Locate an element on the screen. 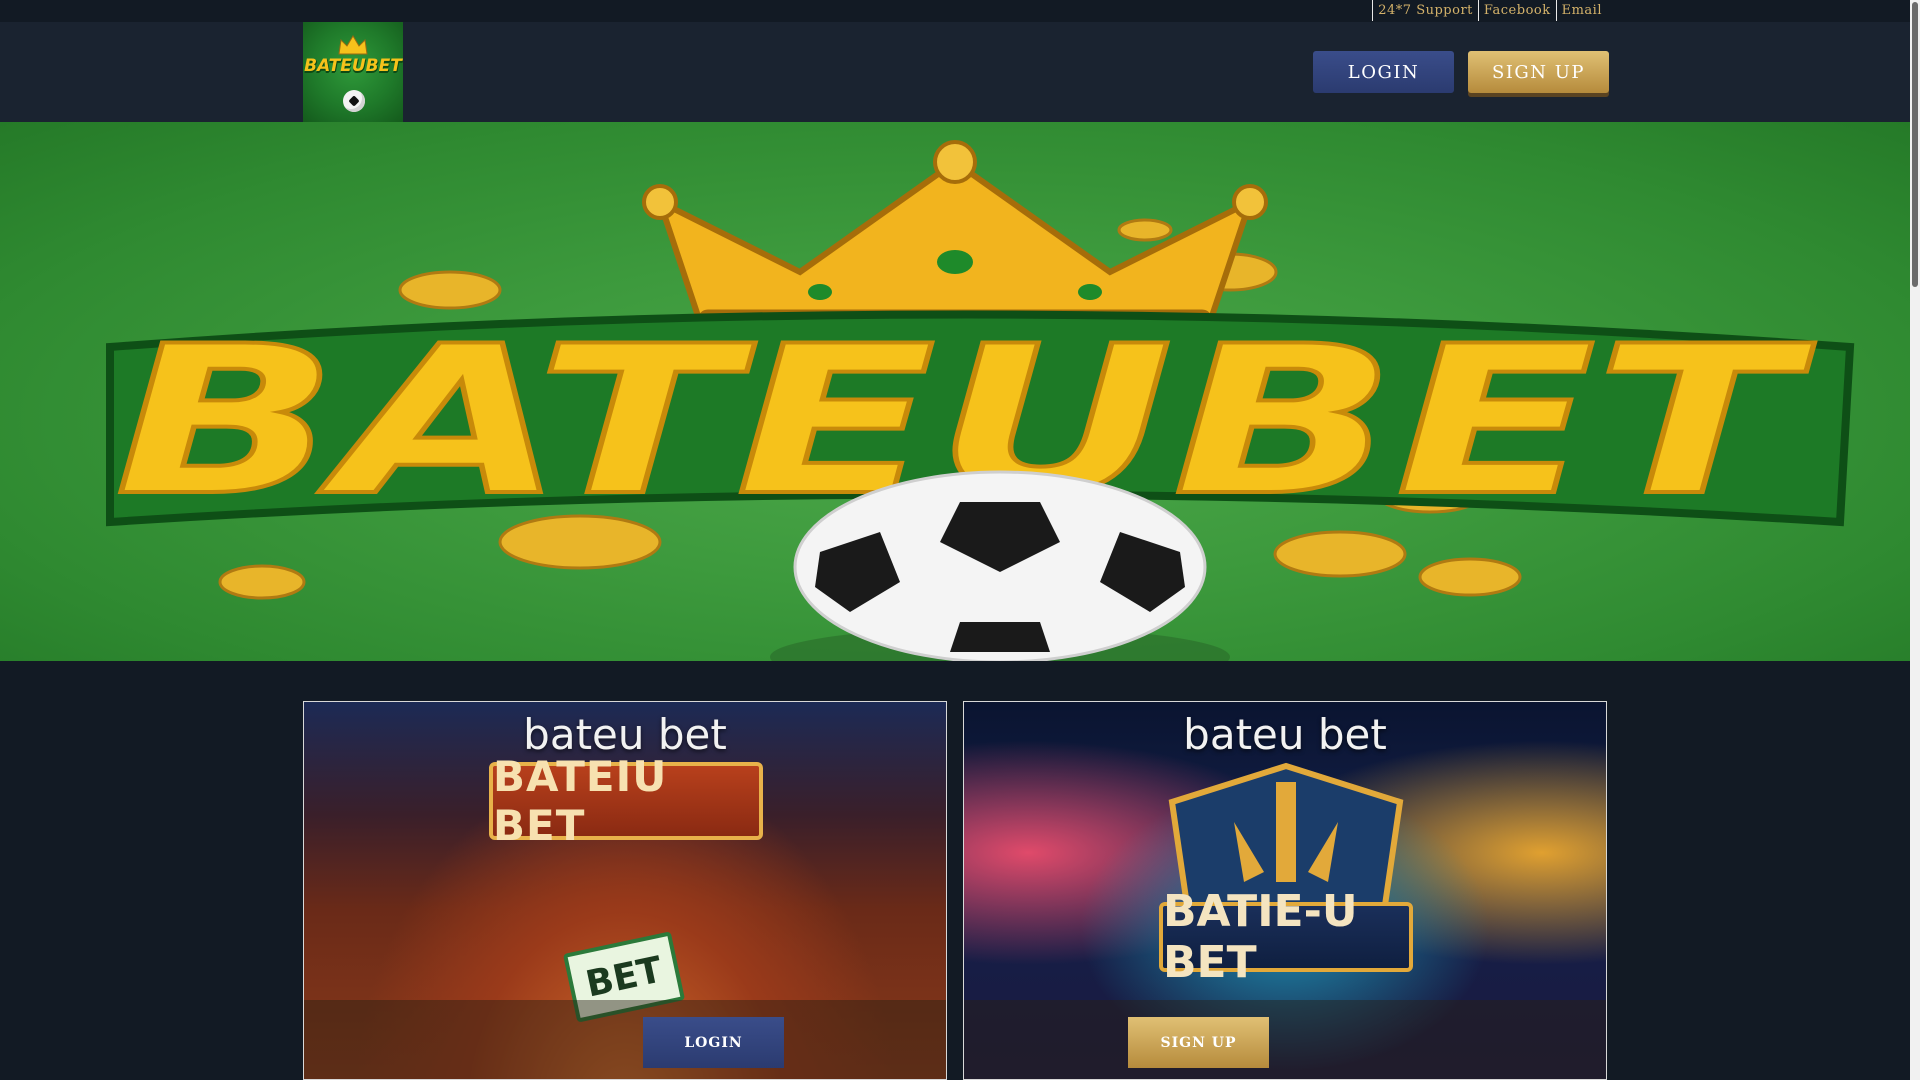 The width and height of the screenshot is (1920, 1080). card-badge: BATIE-U BET is located at coordinates (1286, 937).